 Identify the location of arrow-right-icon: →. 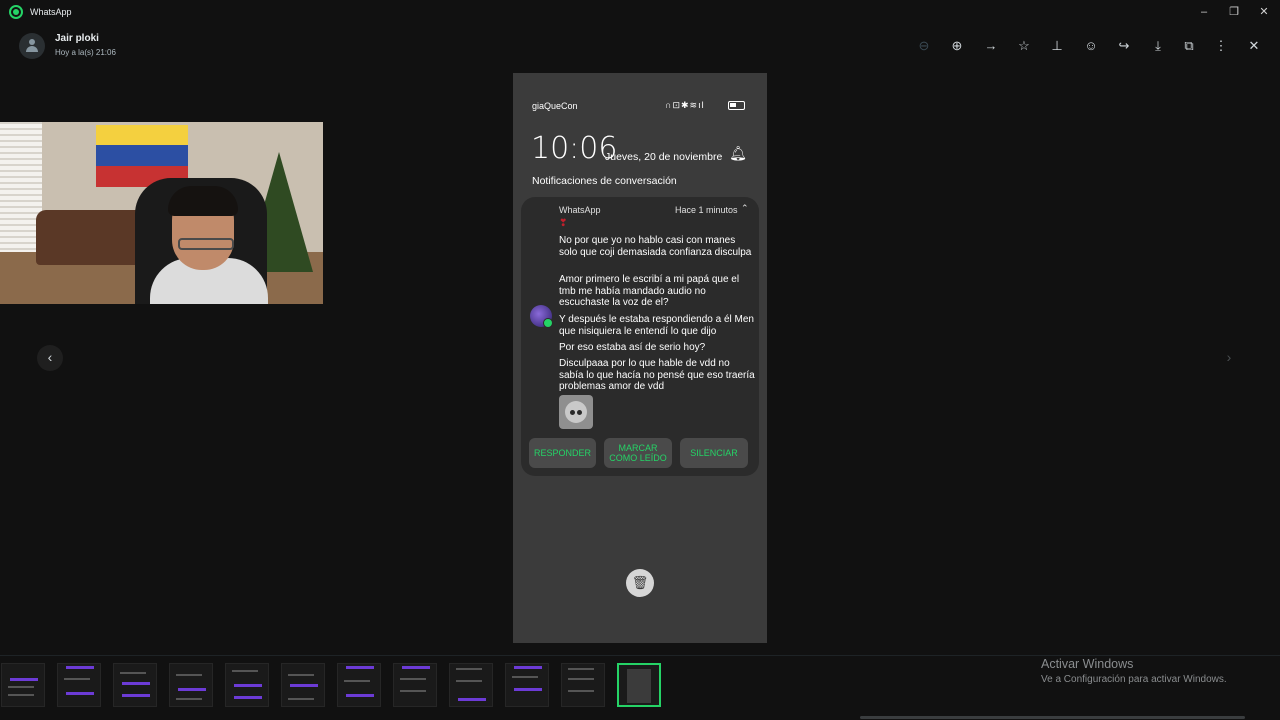
(991, 46).